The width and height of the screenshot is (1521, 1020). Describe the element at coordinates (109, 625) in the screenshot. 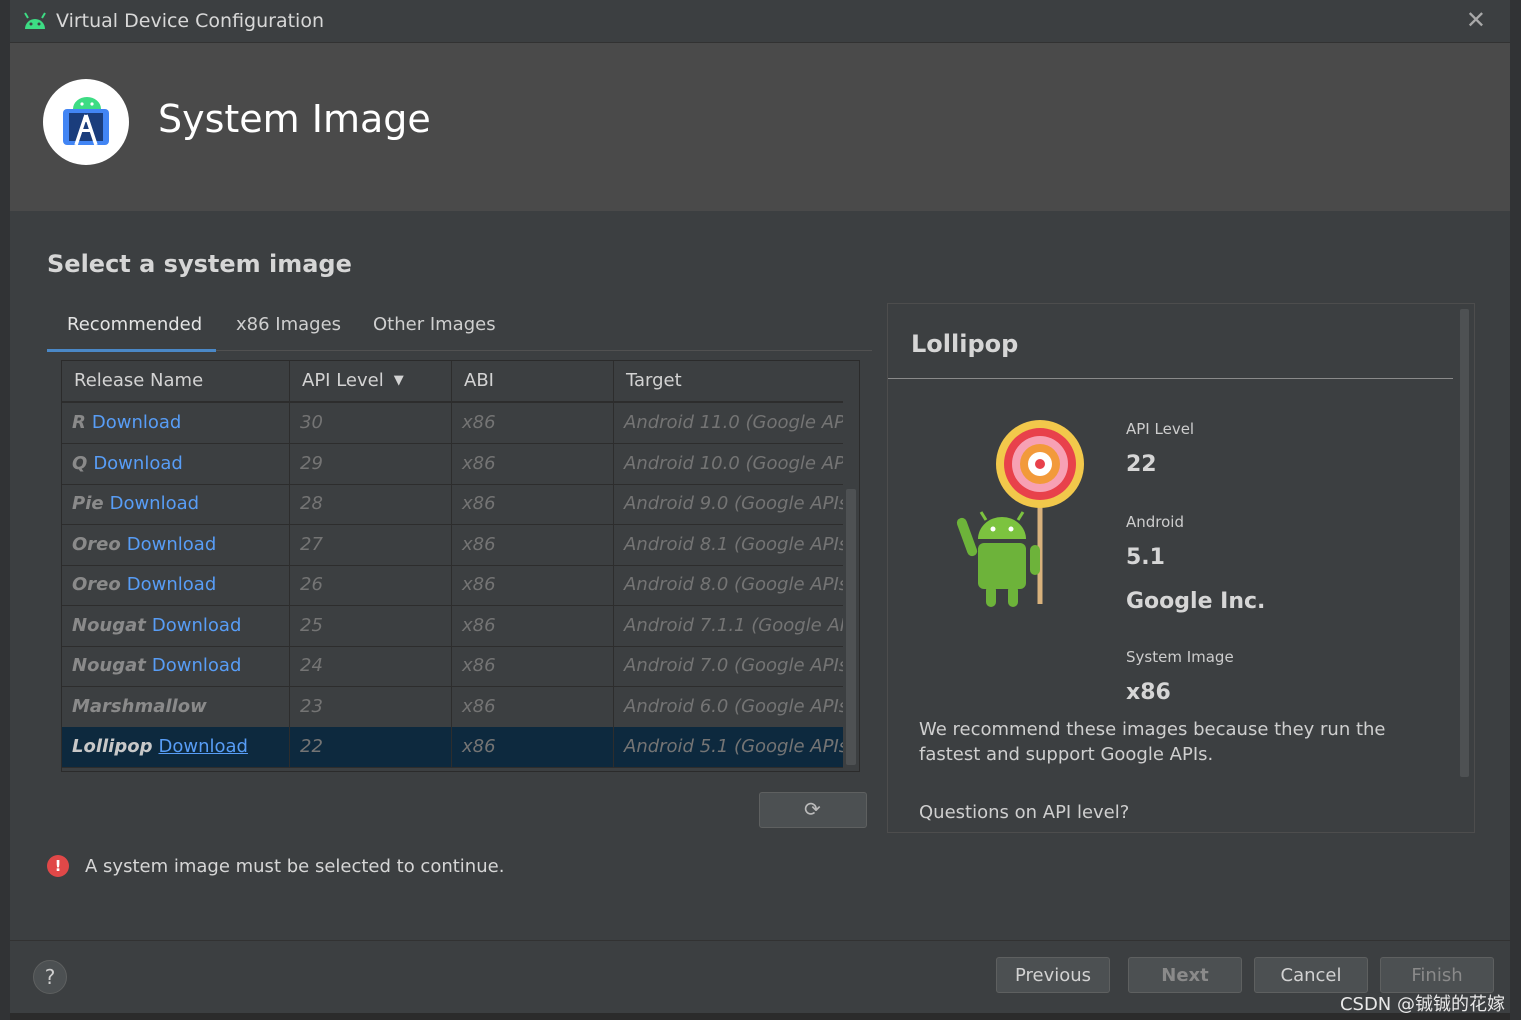

I see `release-name: Nougat` at that location.